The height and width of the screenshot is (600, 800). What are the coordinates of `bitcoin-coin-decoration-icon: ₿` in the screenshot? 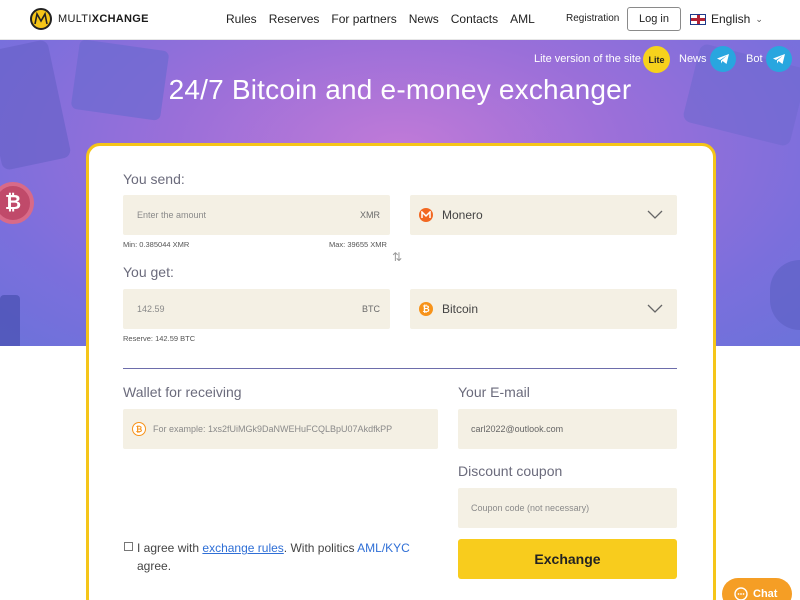 It's located at (17, 203).